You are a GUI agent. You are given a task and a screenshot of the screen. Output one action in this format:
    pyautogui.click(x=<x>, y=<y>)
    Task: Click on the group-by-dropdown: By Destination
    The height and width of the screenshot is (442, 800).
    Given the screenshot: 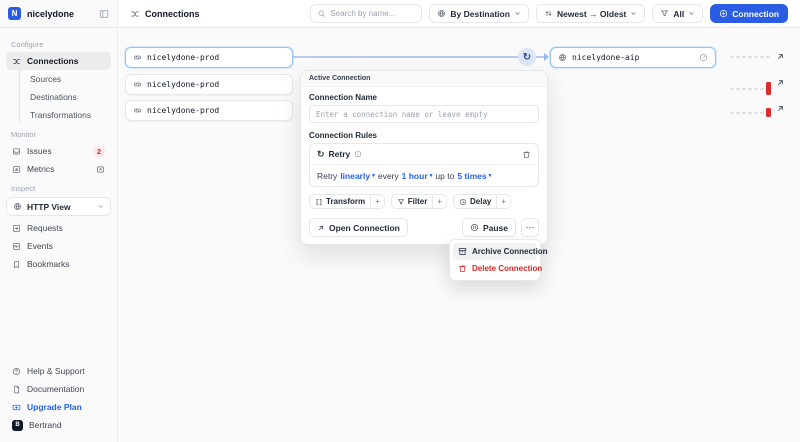 What is the action you would take?
    pyautogui.click(x=479, y=13)
    